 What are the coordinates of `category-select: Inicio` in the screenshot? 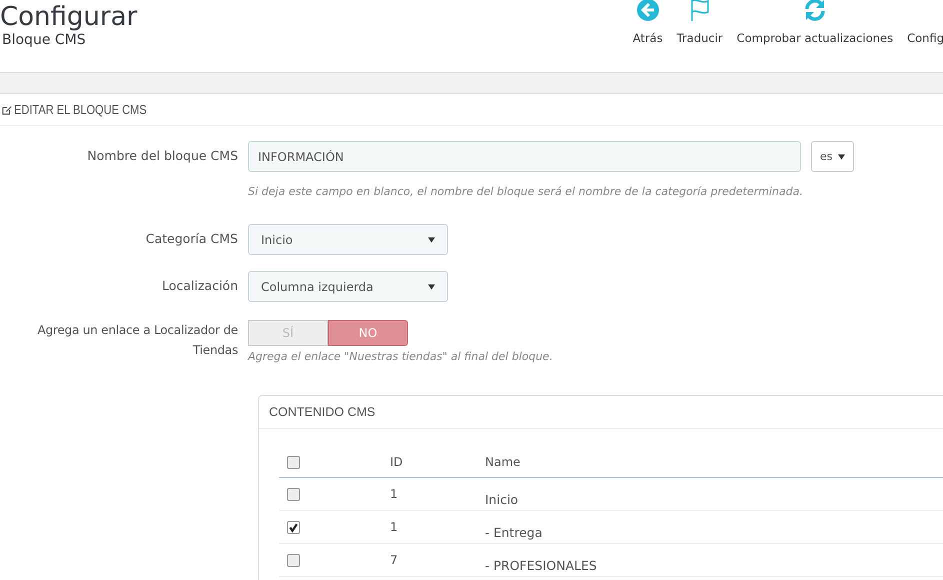 It's located at (348, 239).